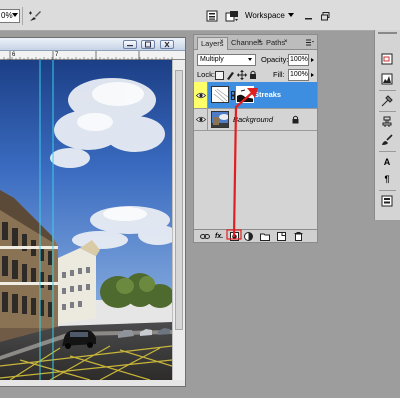 The height and width of the screenshot is (398, 400). What do you see at coordinates (179, 200) in the screenshot?
I see `scrollbar-thumb` at bounding box center [179, 200].